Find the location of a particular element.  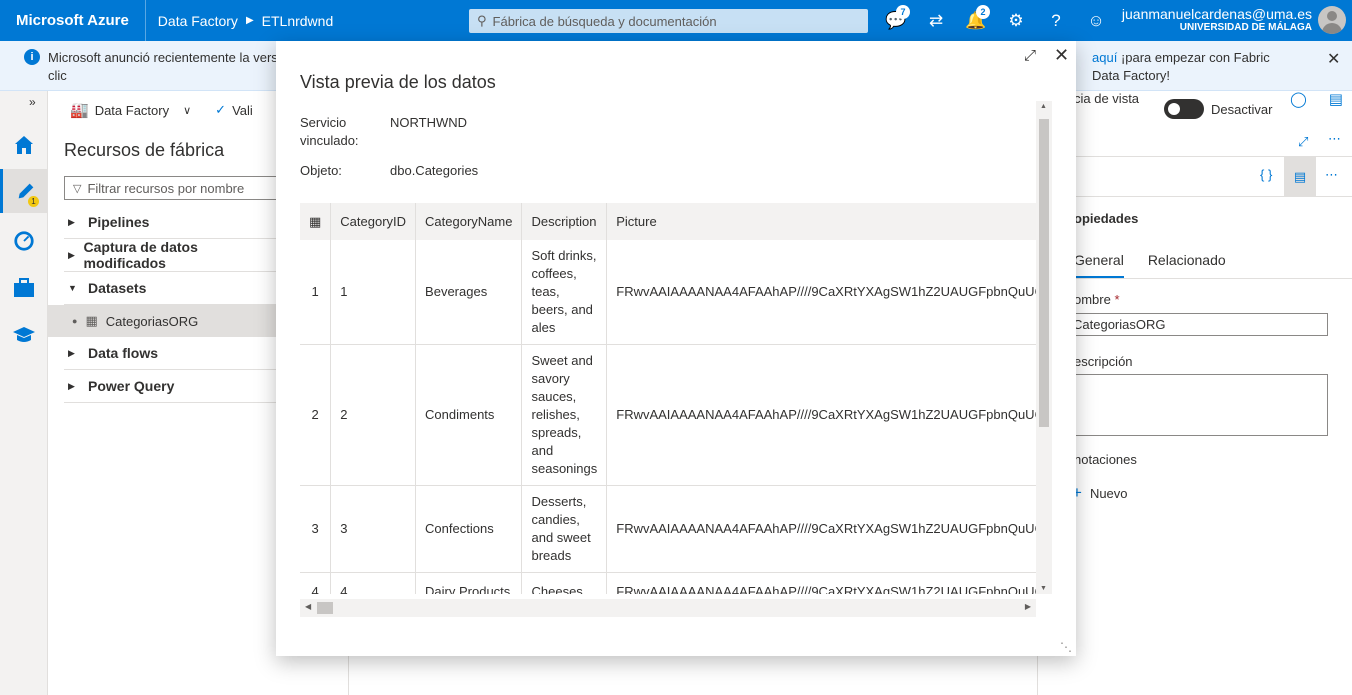

right-panel-tools: { } ▤ ⋯ is located at coordinates (1195, 177).